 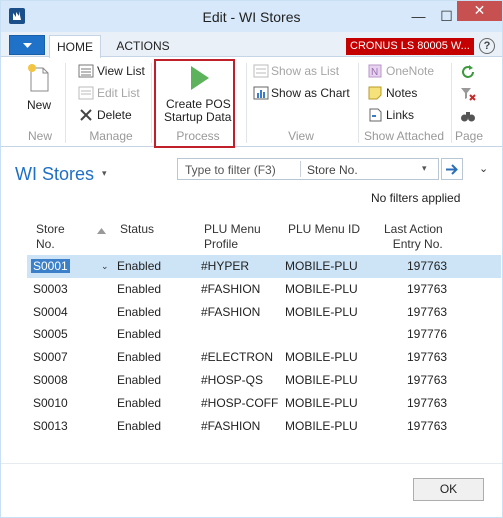 I want to click on show-as-list-icon, so click(x=261, y=71).